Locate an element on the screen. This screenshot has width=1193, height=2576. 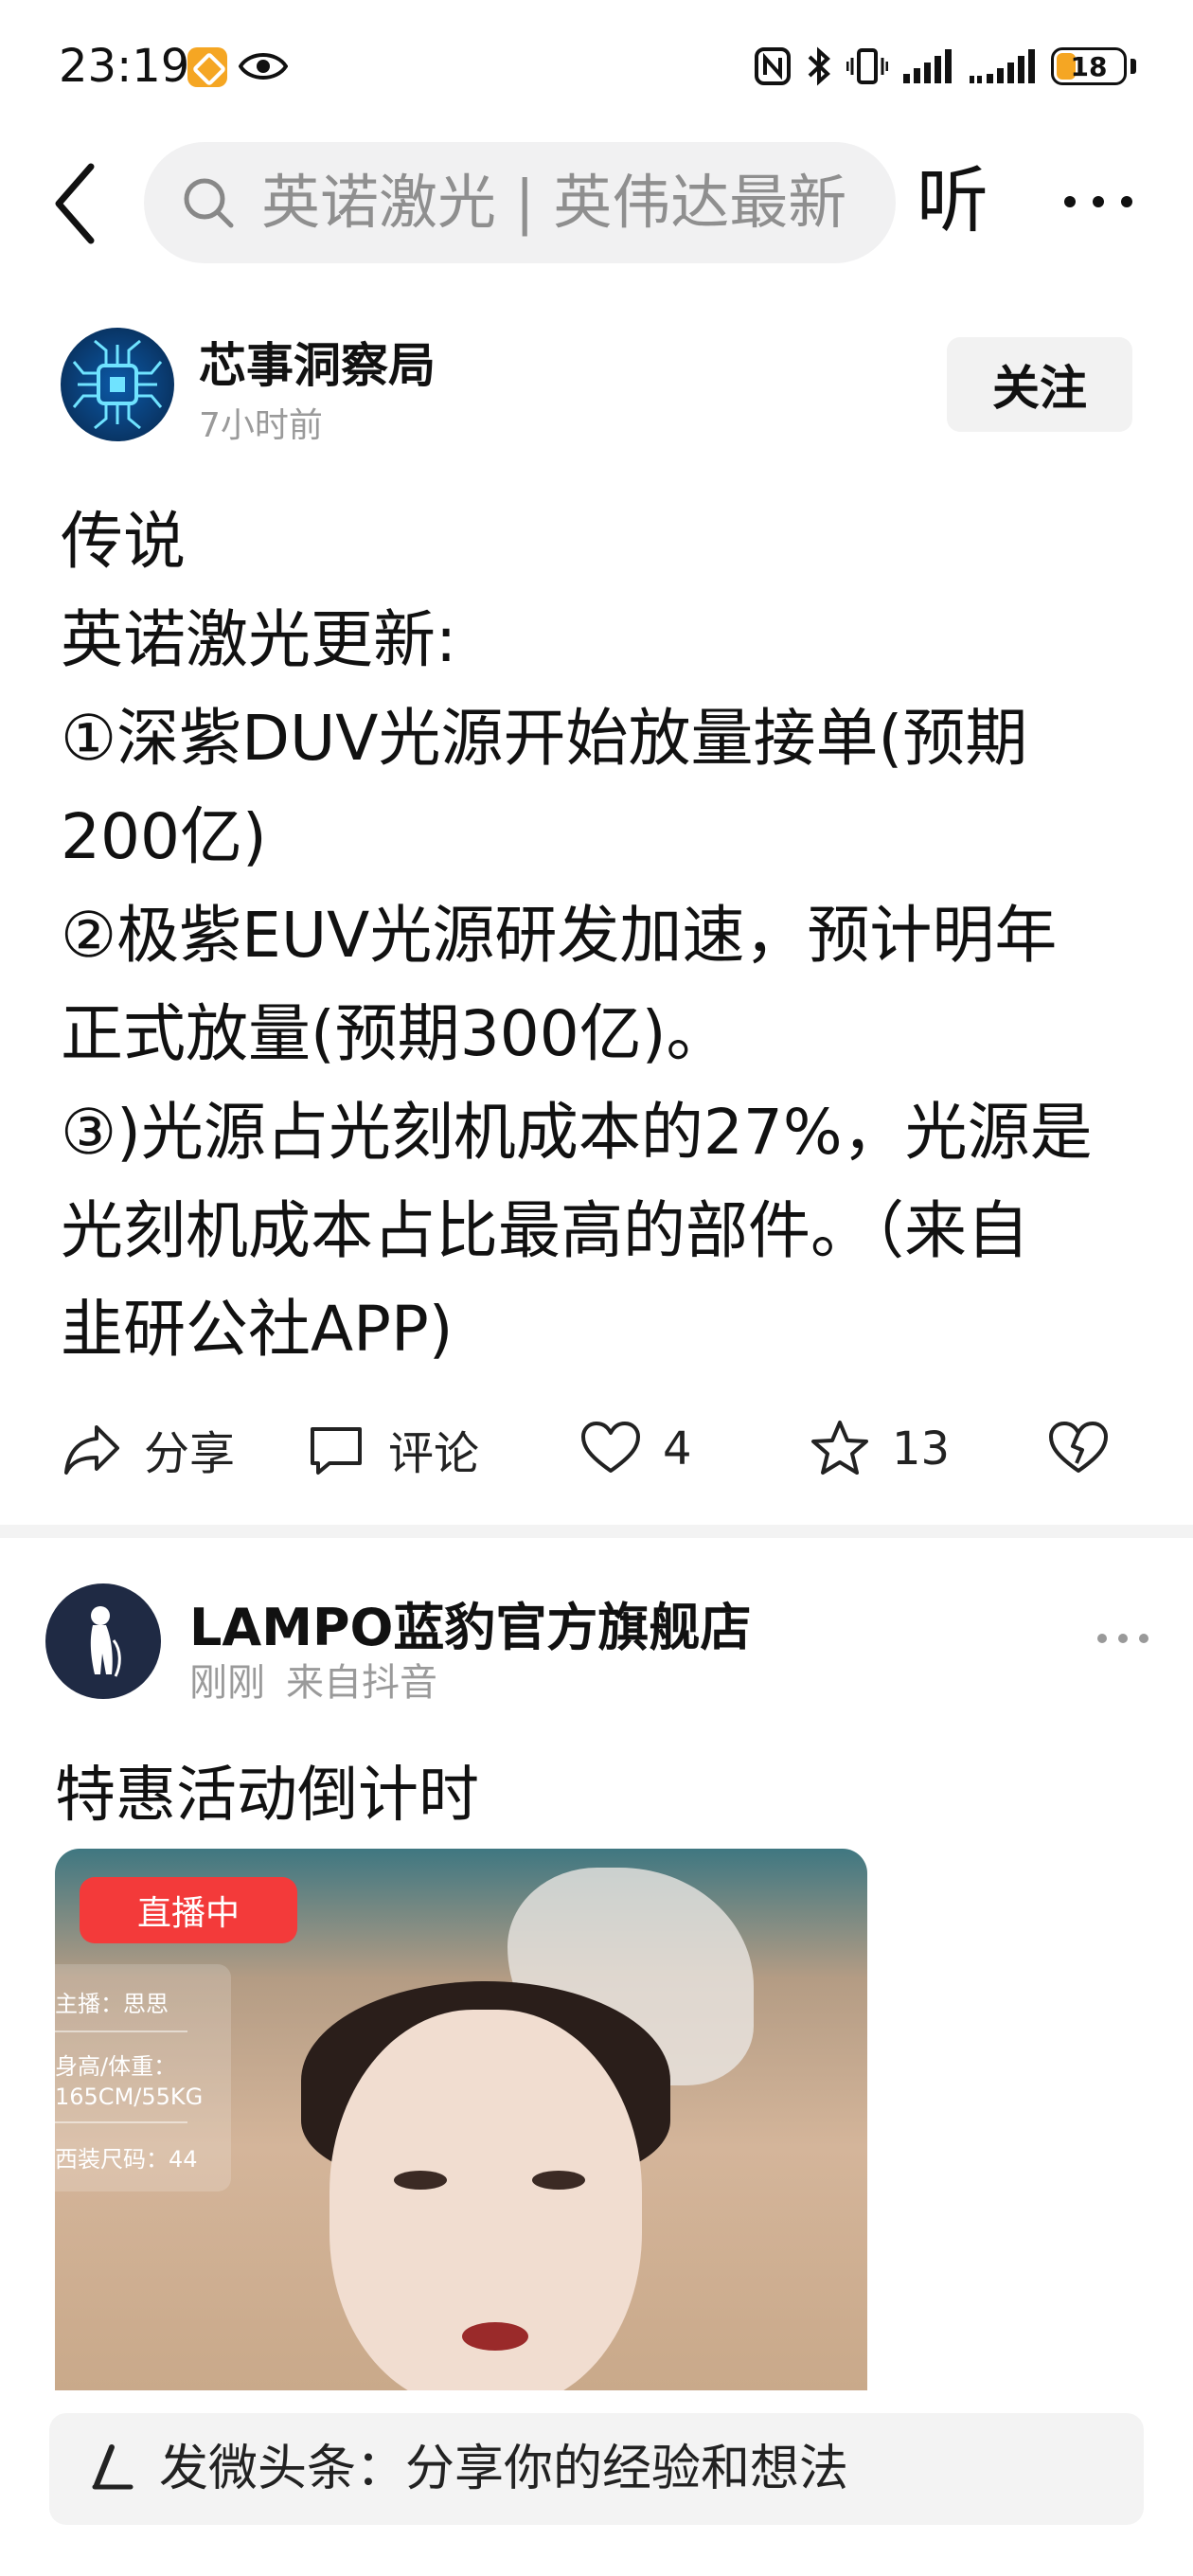
post-line: 光刻机成本占比最高的部件。（来自 is located at coordinates (545, 1230).